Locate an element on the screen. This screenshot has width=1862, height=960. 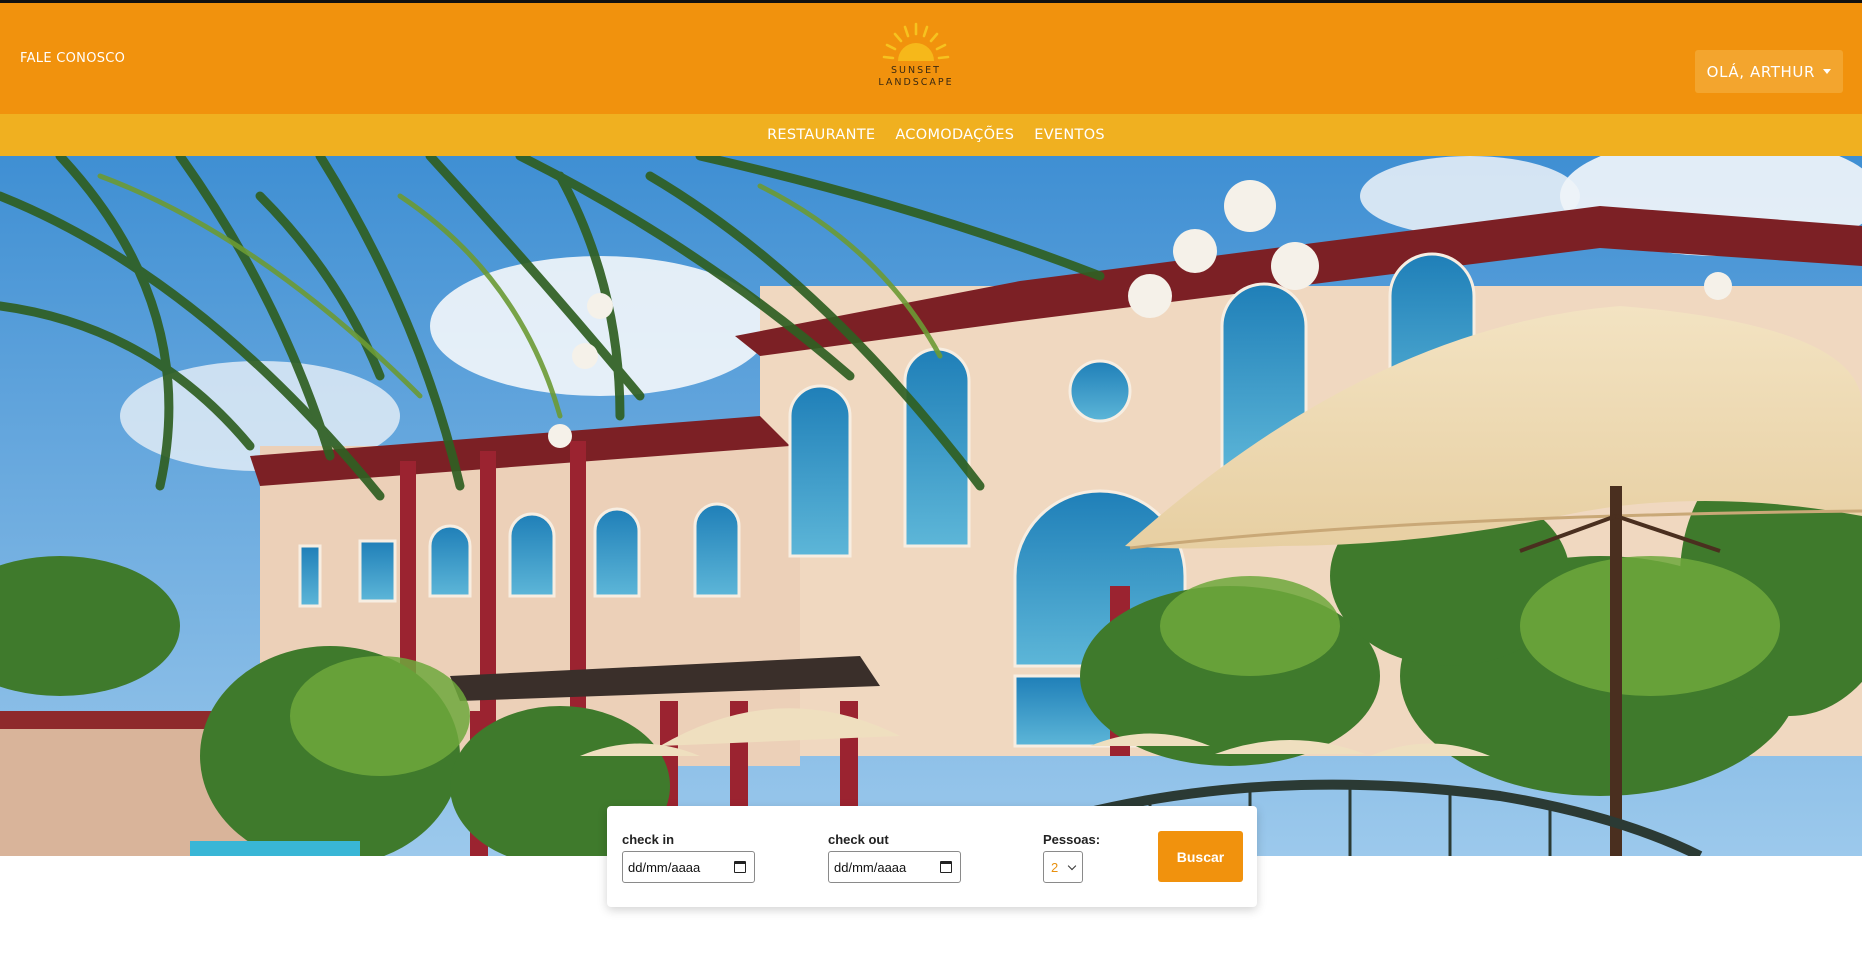
checkout-placeholder: dd/mm/aaaa is located at coordinates (870, 867).